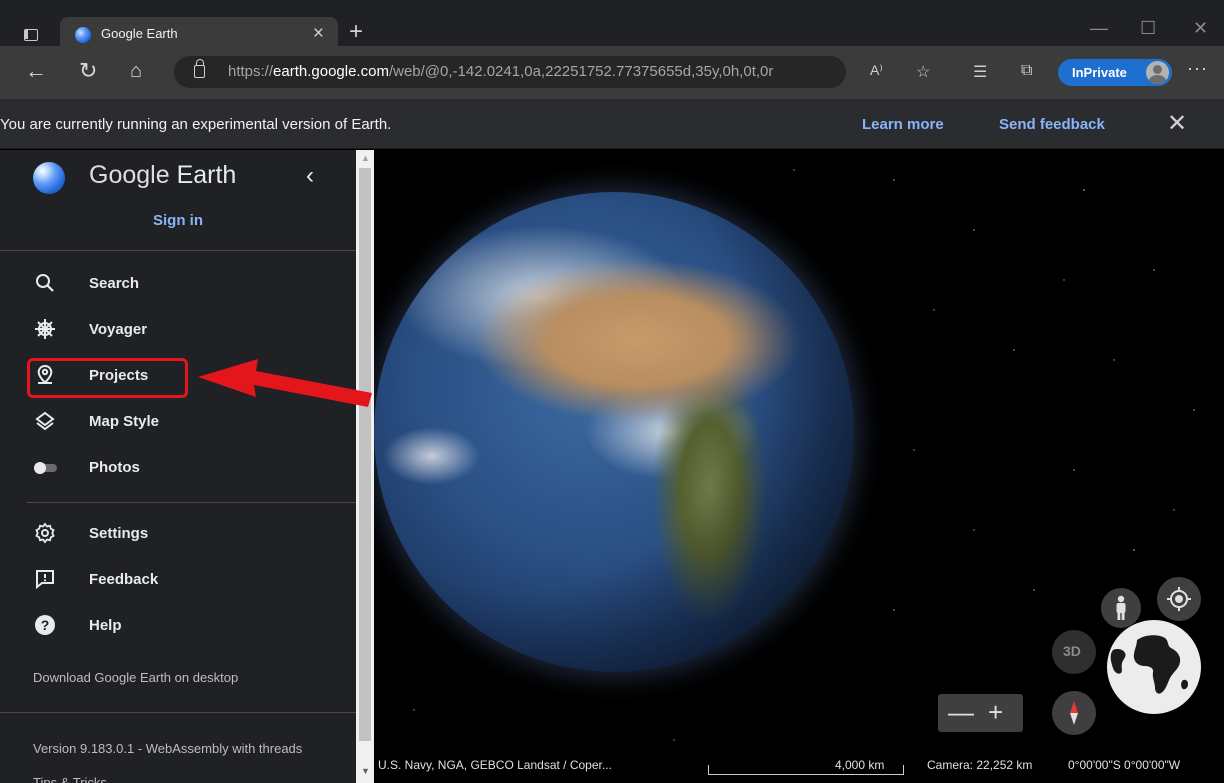 This screenshot has width=1224, height=783. Describe the element at coordinates (1177, 123) in the screenshot. I see `banner-close-icon: ✕` at that location.